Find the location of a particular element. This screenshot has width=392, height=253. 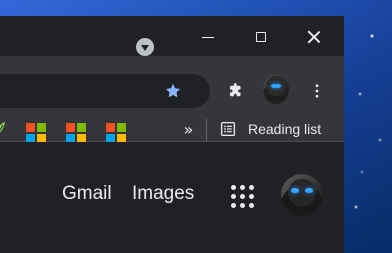

avatar is located at coordinates (276, 89).